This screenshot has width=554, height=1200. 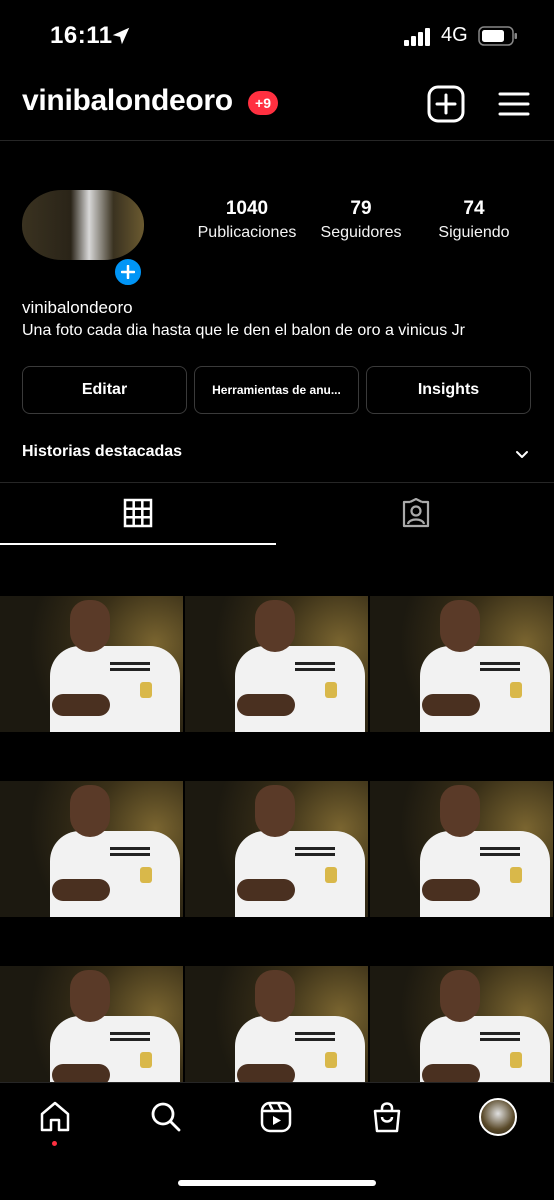 I want to click on tagged-portrait-icon, so click(x=416, y=513).